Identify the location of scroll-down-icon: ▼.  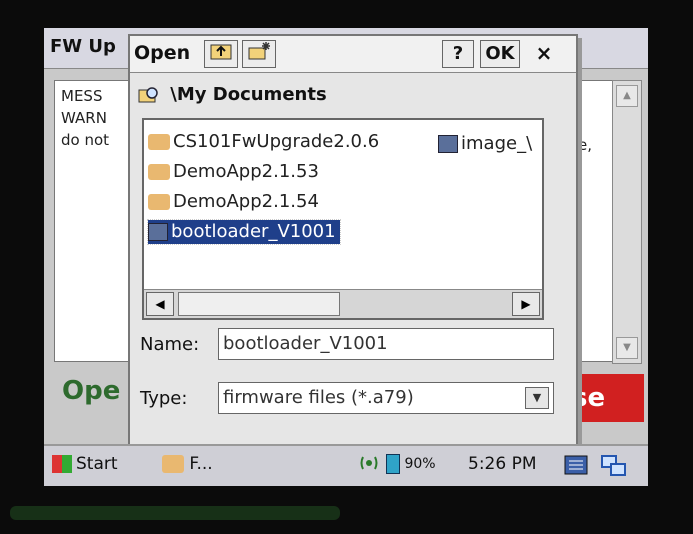
(627, 348).